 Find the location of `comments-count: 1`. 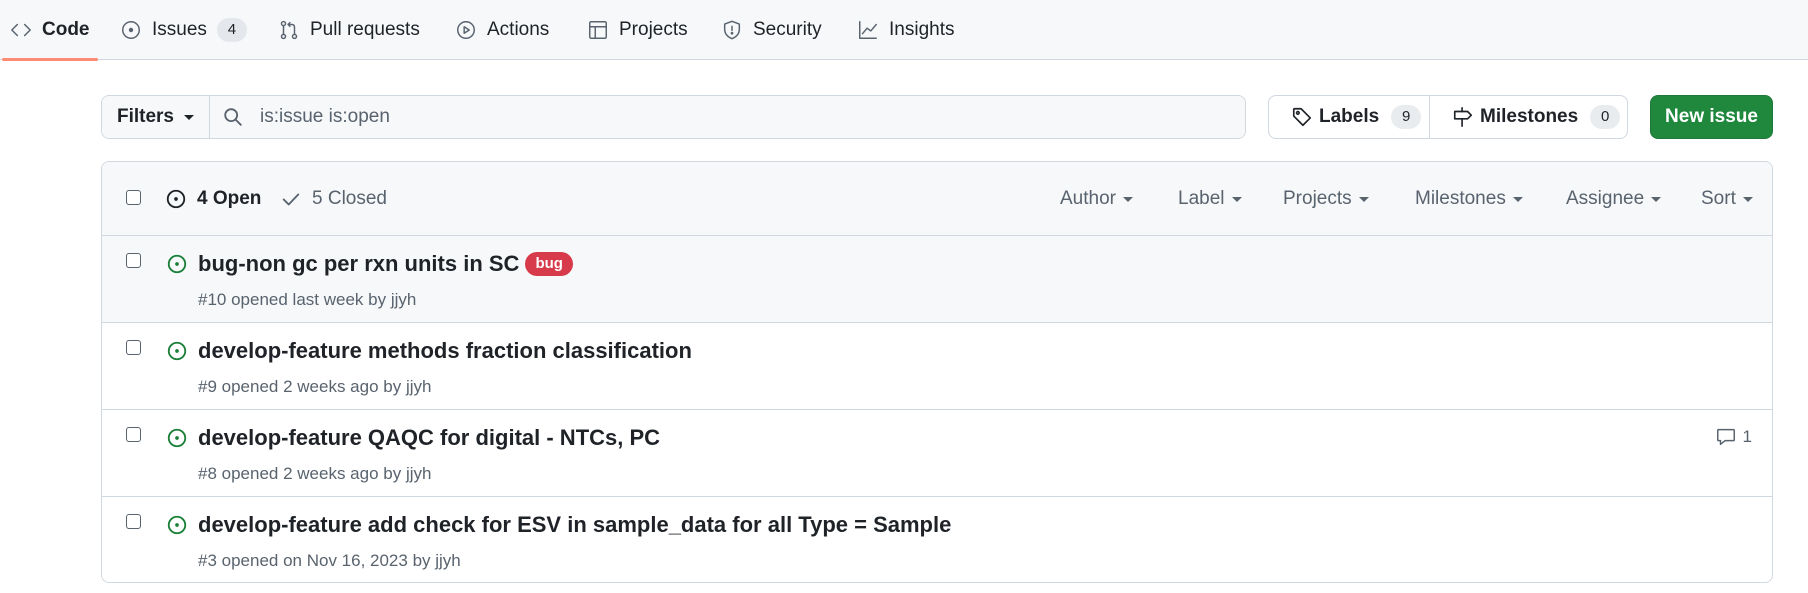

comments-count: 1 is located at coordinates (1747, 436).